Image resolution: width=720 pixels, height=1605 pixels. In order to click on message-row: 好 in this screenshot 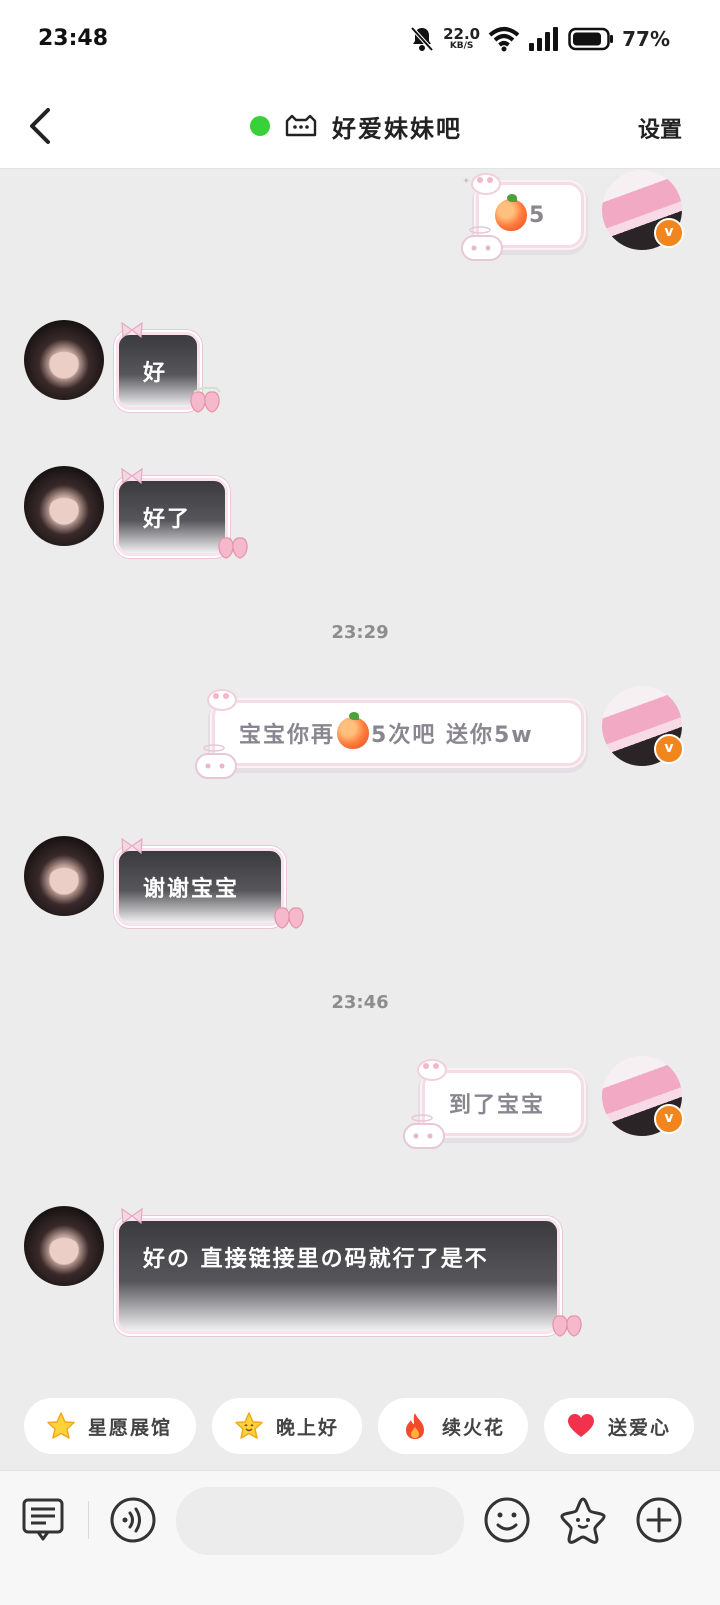, I will do `click(360, 373)`.